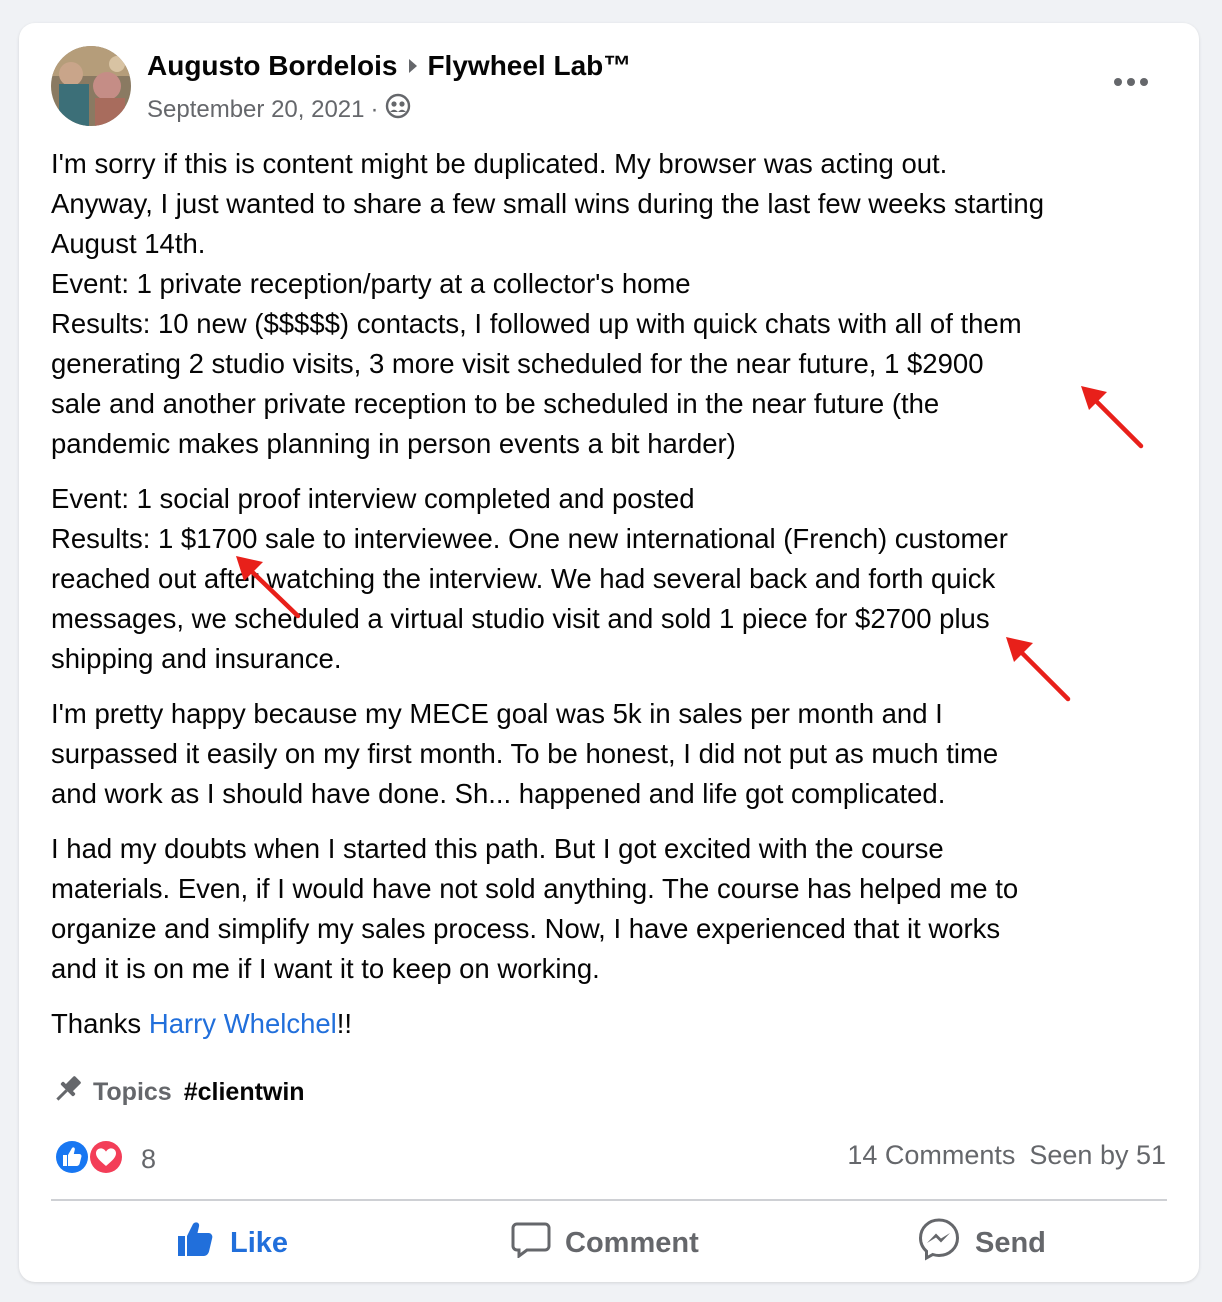 The width and height of the screenshot is (1222, 1302). What do you see at coordinates (1097, 1155) in the screenshot?
I see `seen-by-link: Seen by 51` at bounding box center [1097, 1155].